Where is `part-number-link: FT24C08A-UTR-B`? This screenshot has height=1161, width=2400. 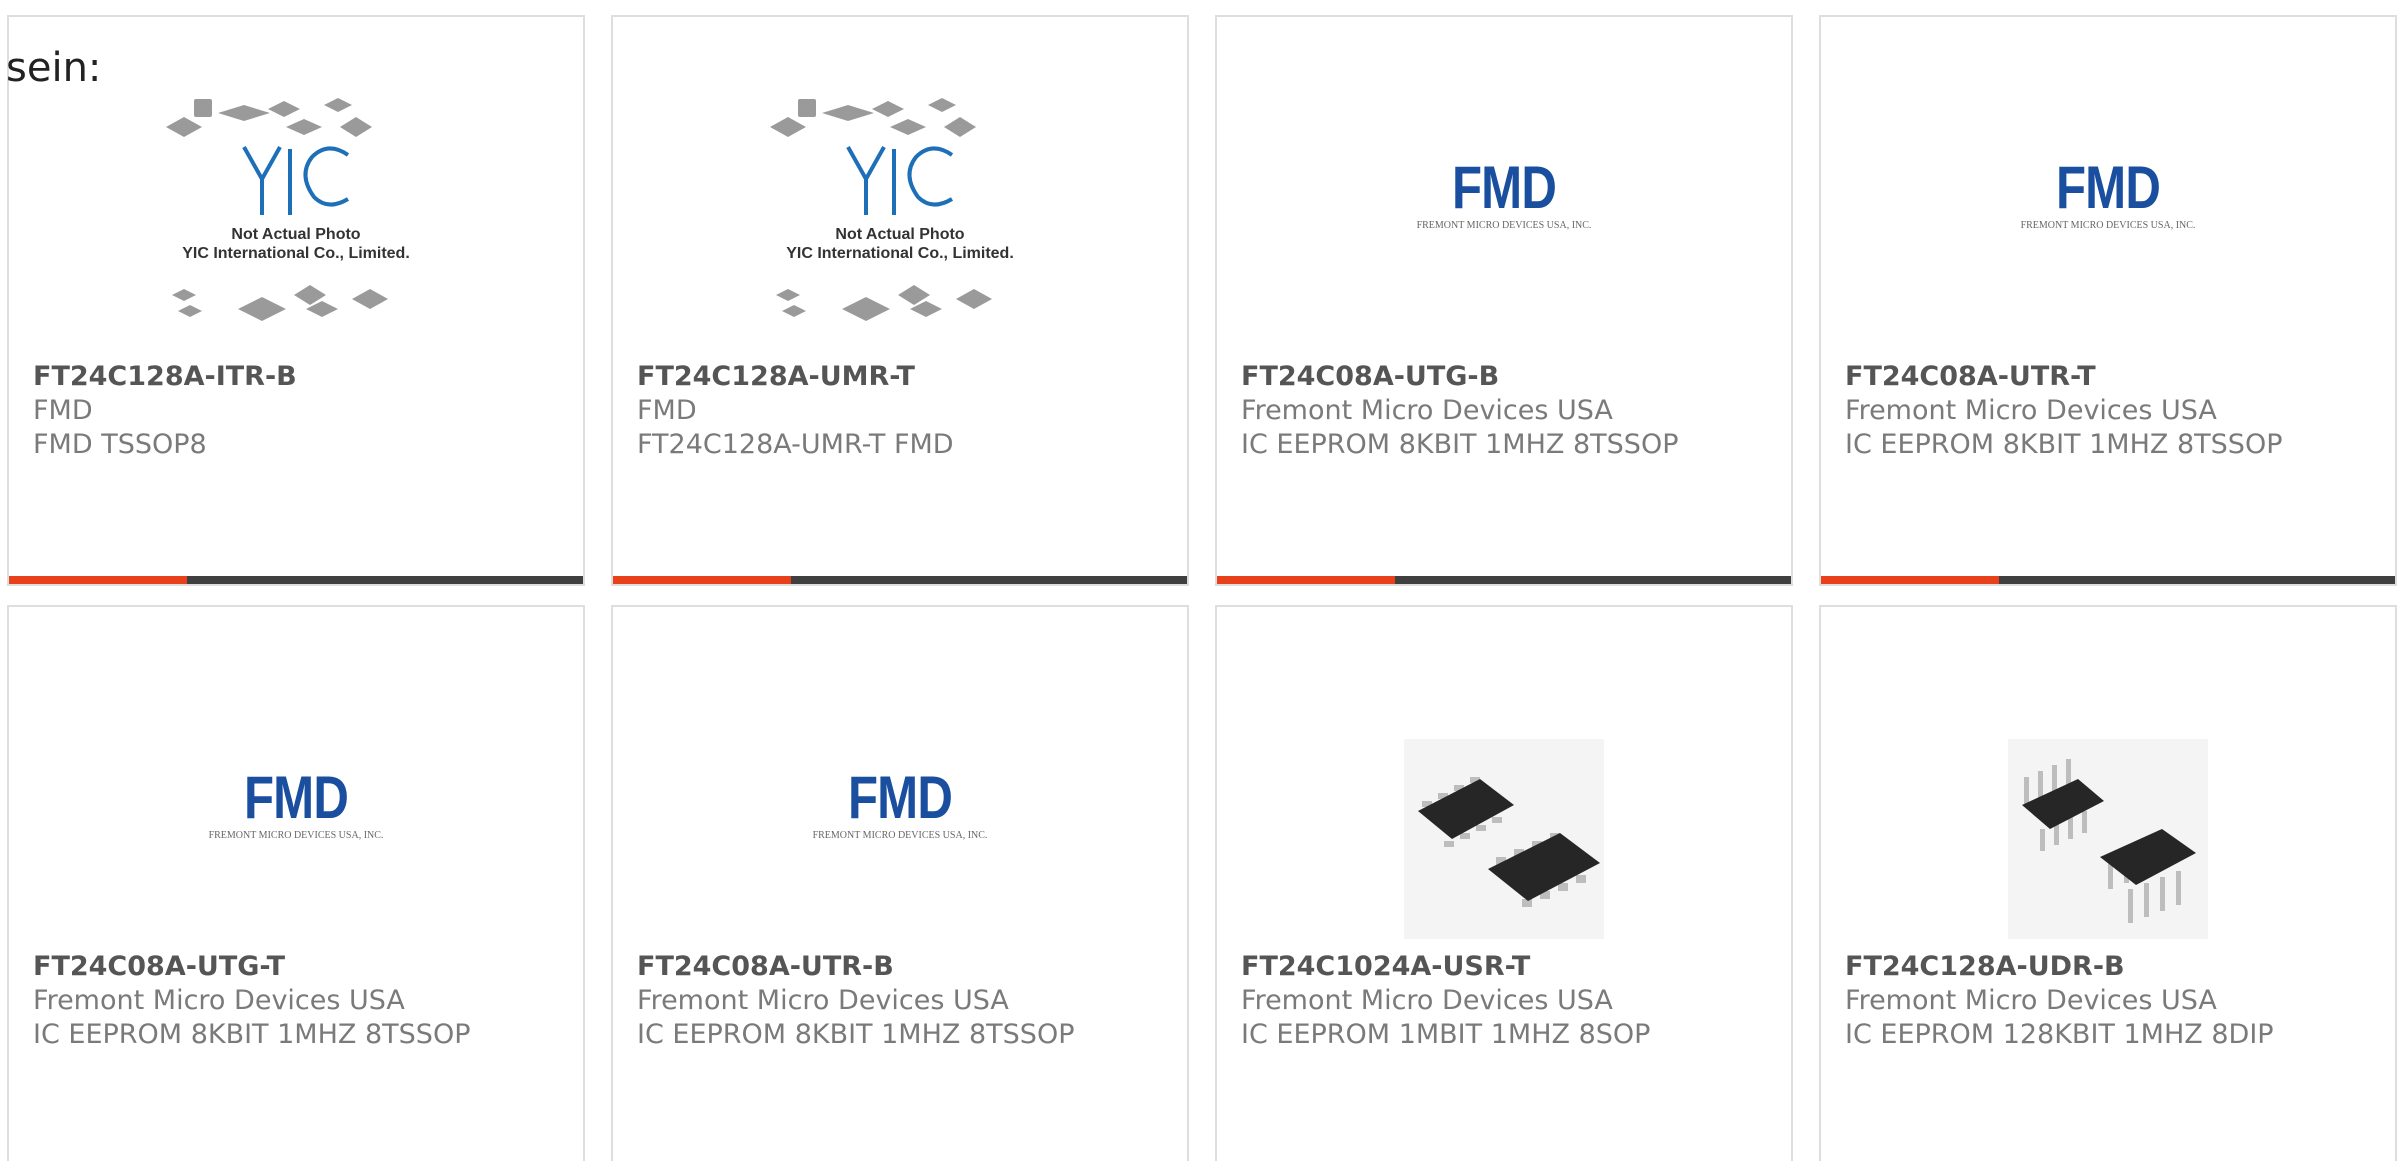 part-number-link: FT24C08A-UTR-B is located at coordinates (907, 967).